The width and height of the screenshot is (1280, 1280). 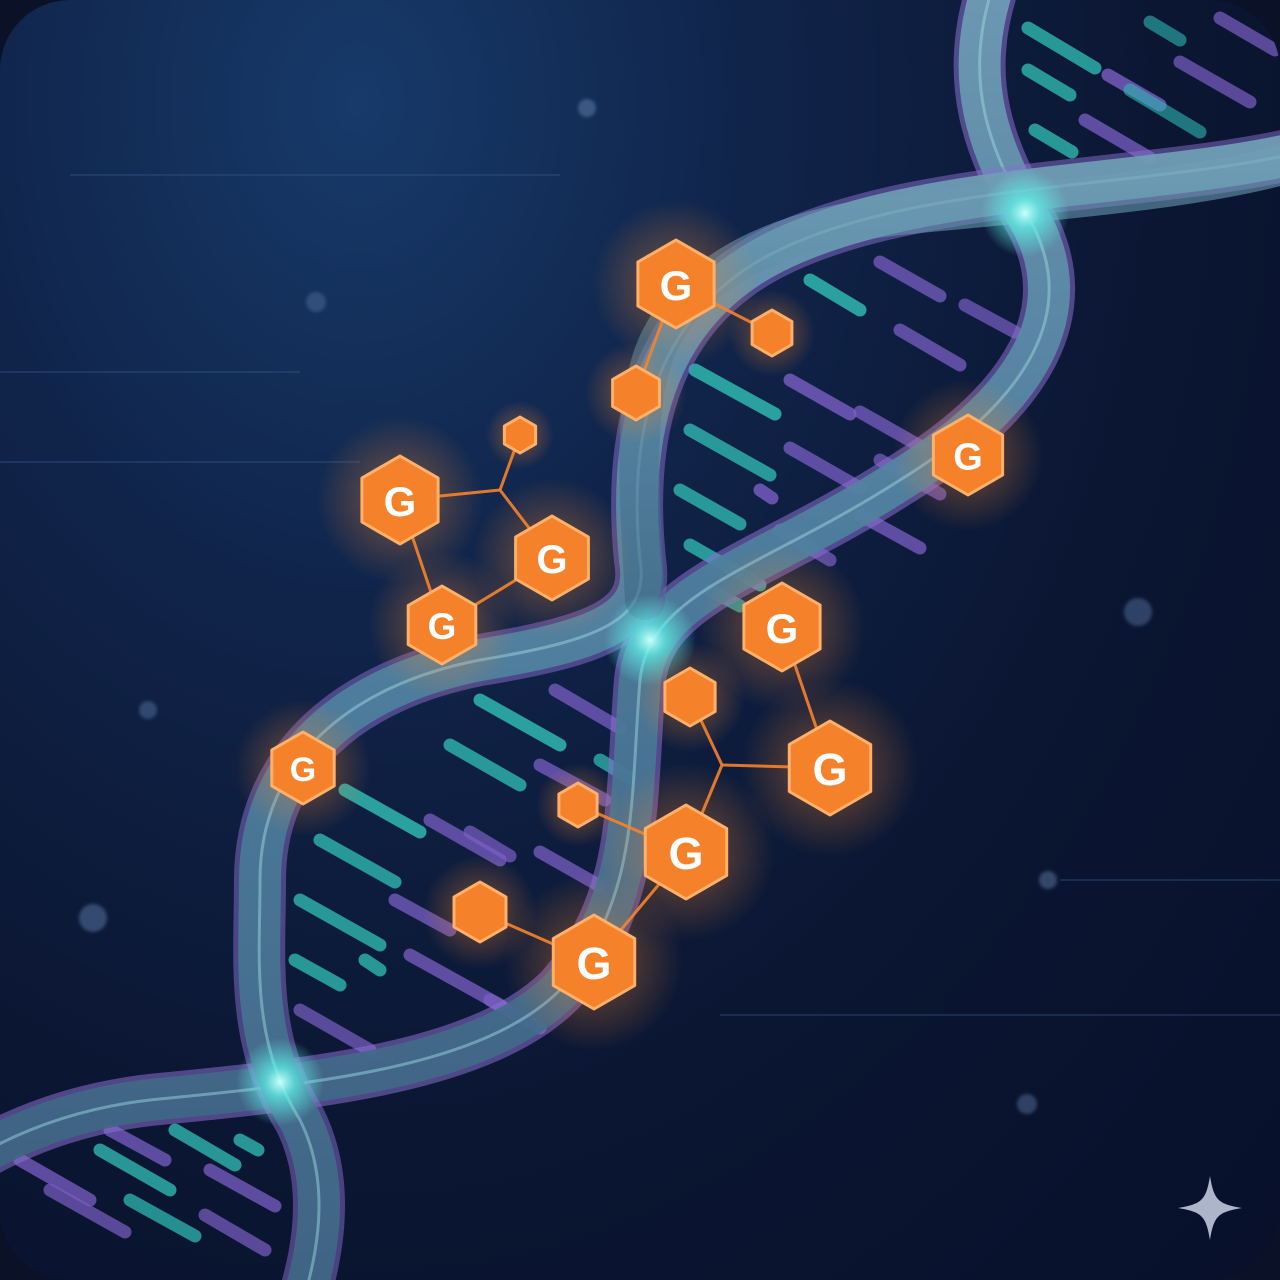 I want to click on sparkle-icon, so click(x=1210, y=1208).